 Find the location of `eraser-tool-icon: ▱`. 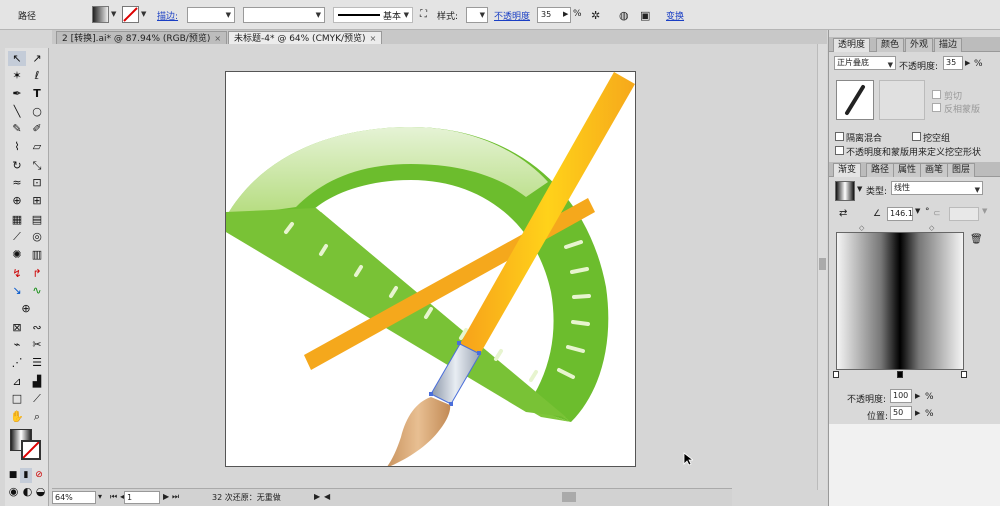

eraser-tool-icon: ▱ is located at coordinates (37, 146).